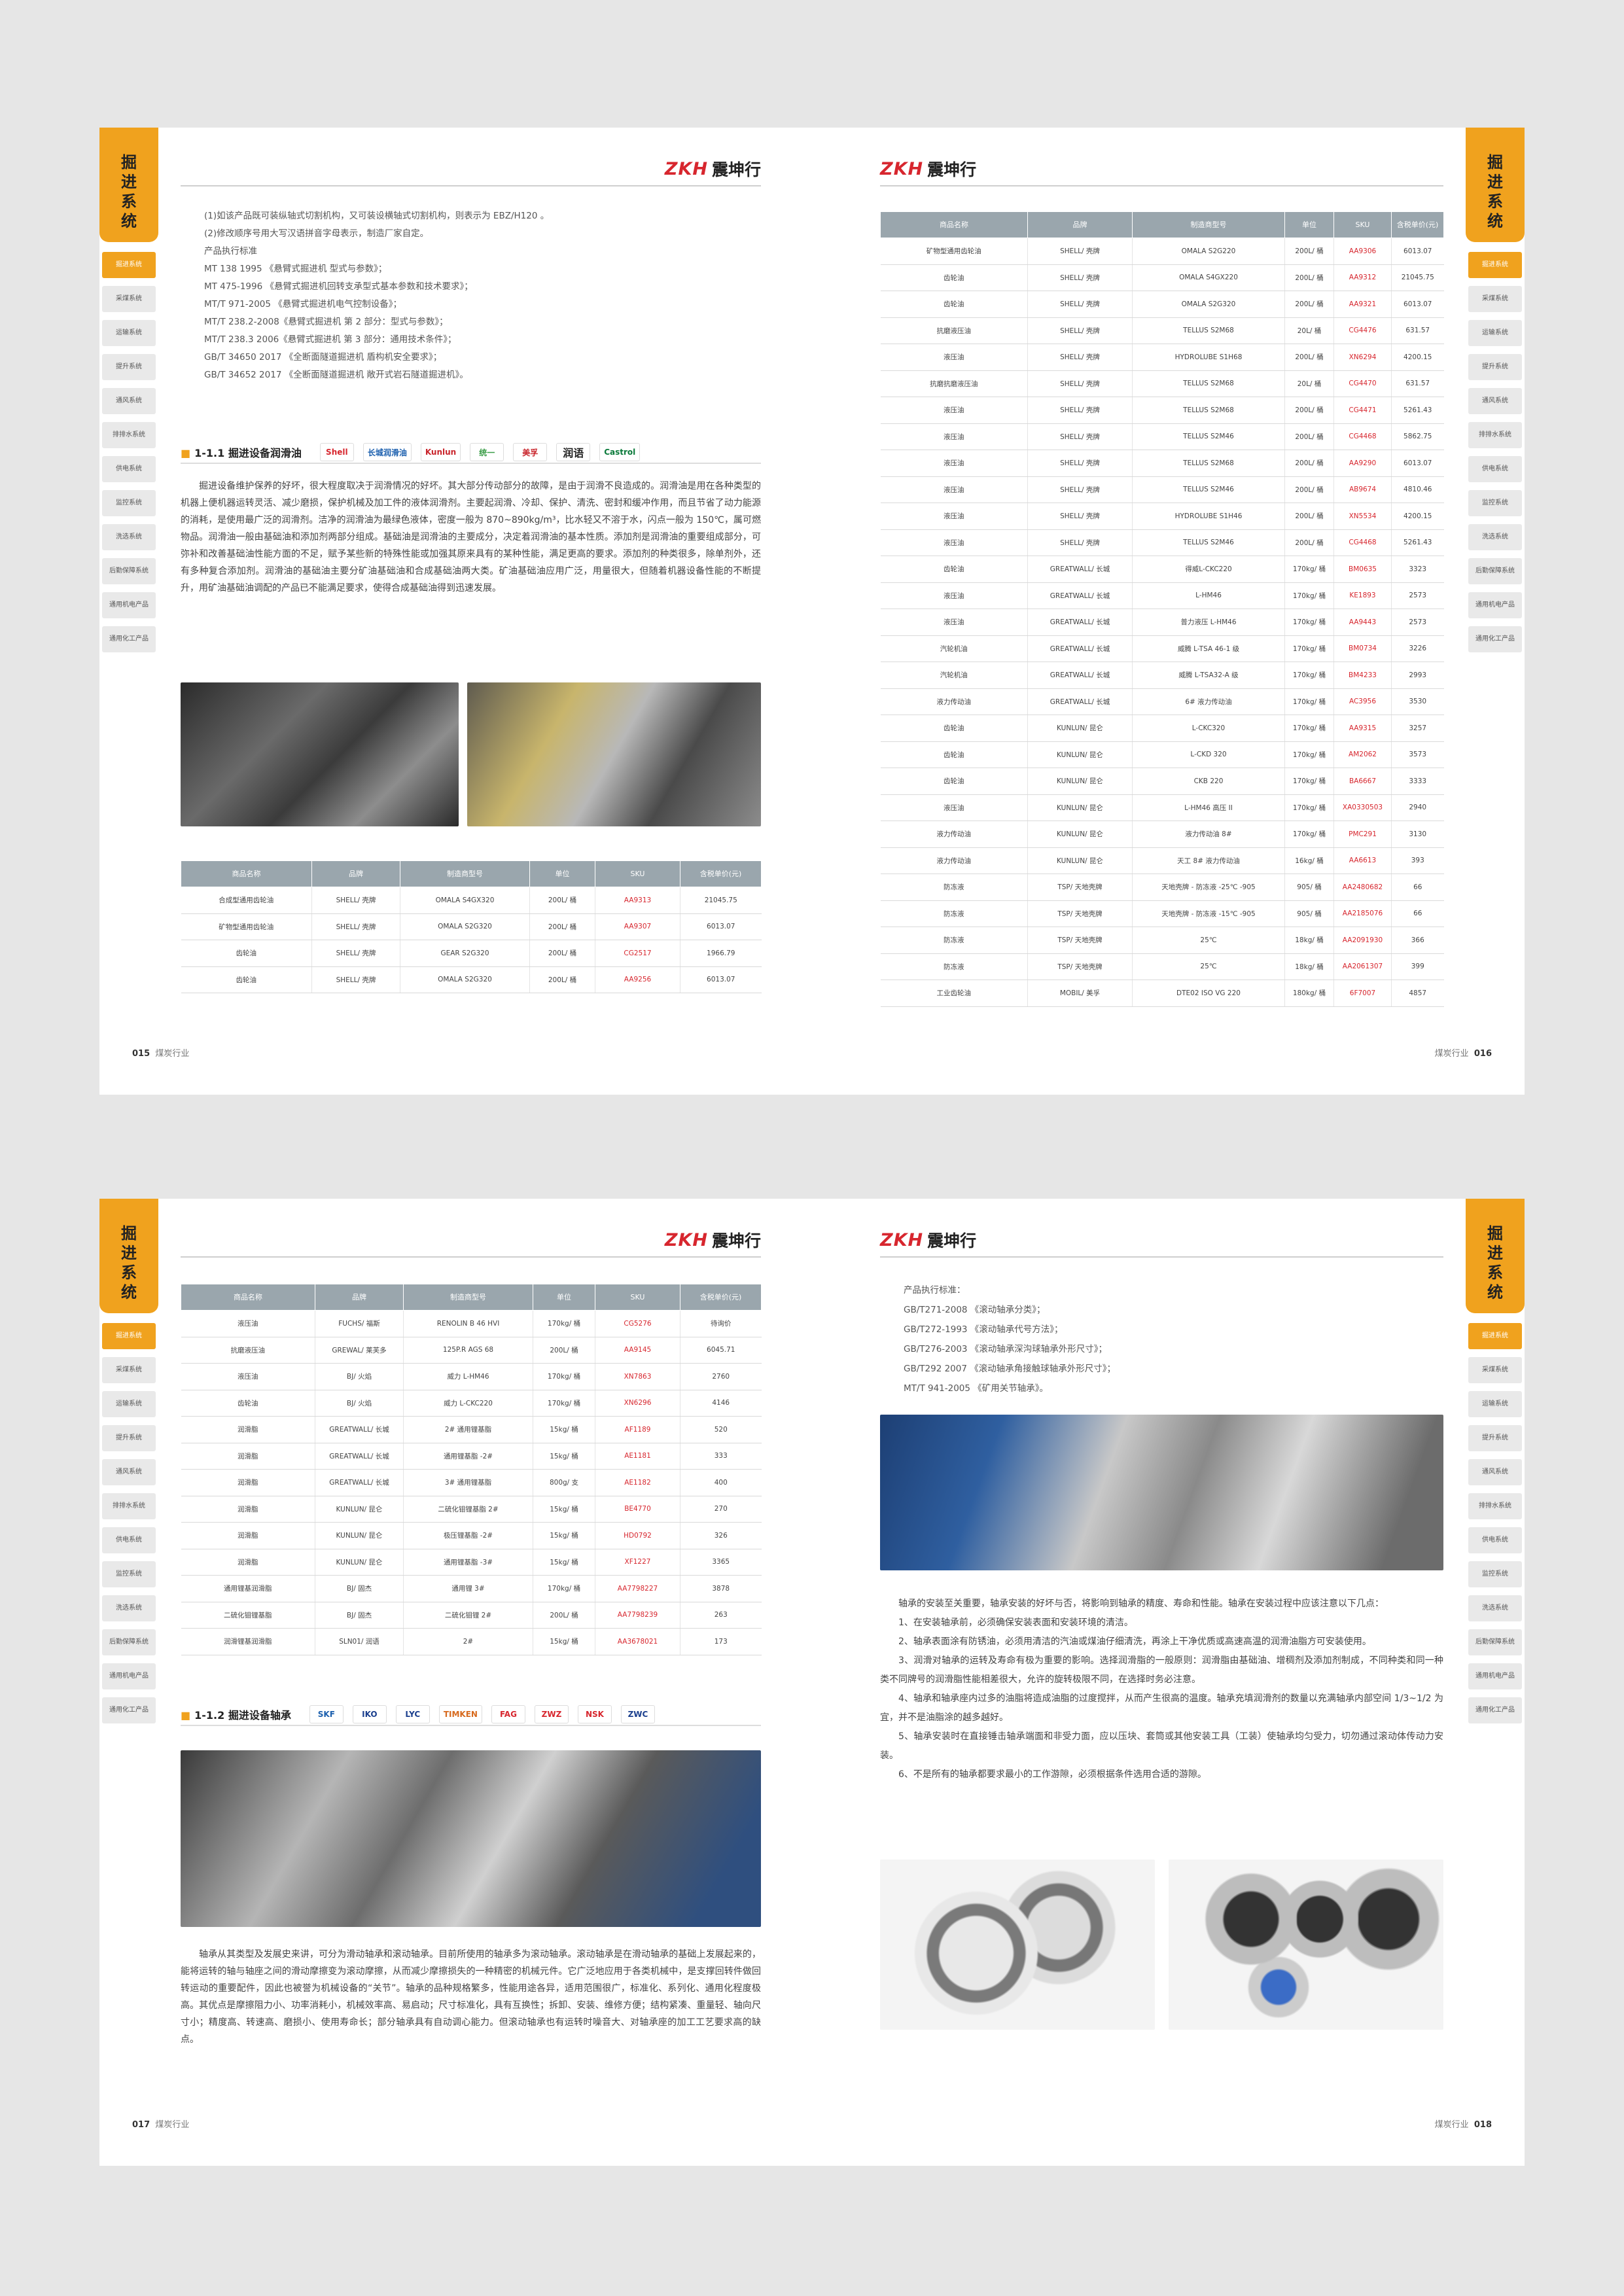  I want to click on table-cell: 3226, so click(1417, 649).